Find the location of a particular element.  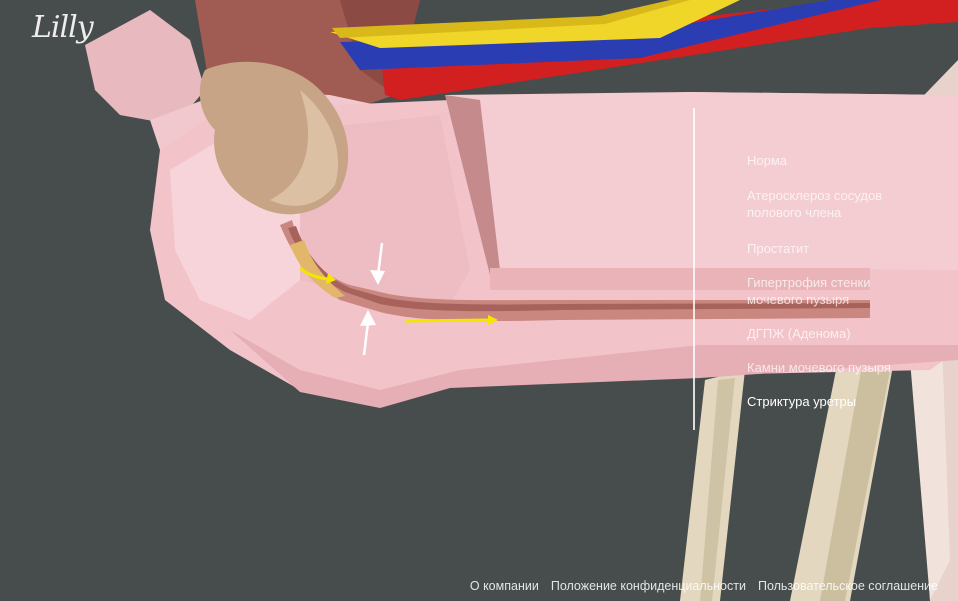

menu-item-bladder-stones: Камни мочевого пузыря is located at coordinates (827, 367).